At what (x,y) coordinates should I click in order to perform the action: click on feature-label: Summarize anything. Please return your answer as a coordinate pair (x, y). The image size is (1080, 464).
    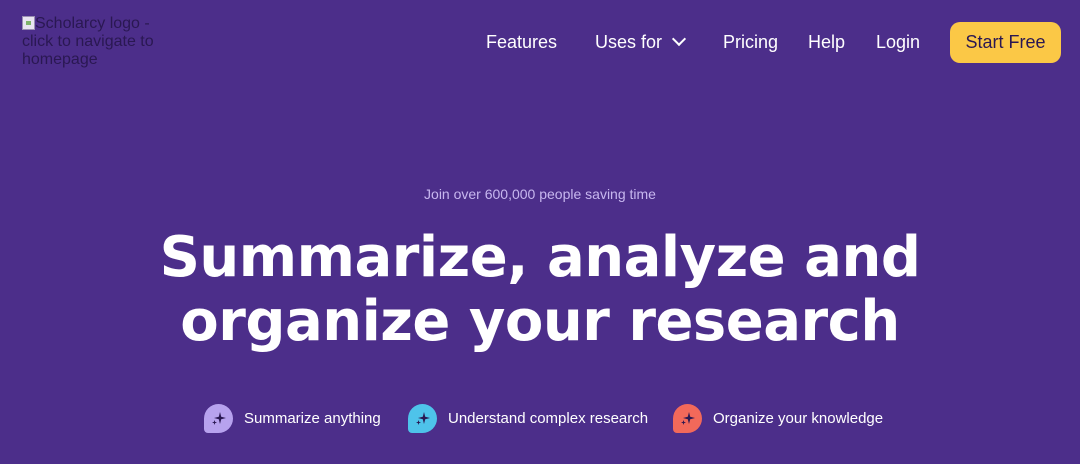
    Looking at the image, I should click on (312, 418).